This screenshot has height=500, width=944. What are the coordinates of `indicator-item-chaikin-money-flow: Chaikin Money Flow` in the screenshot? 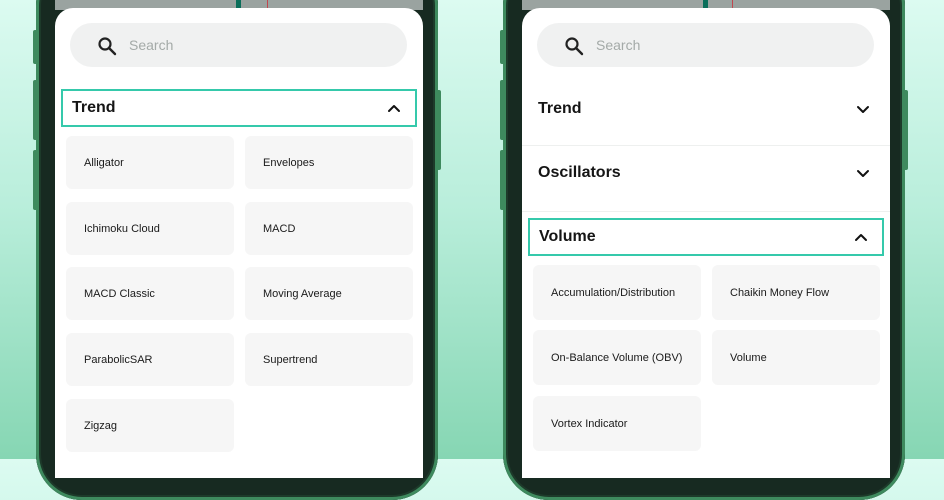 It's located at (796, 292).